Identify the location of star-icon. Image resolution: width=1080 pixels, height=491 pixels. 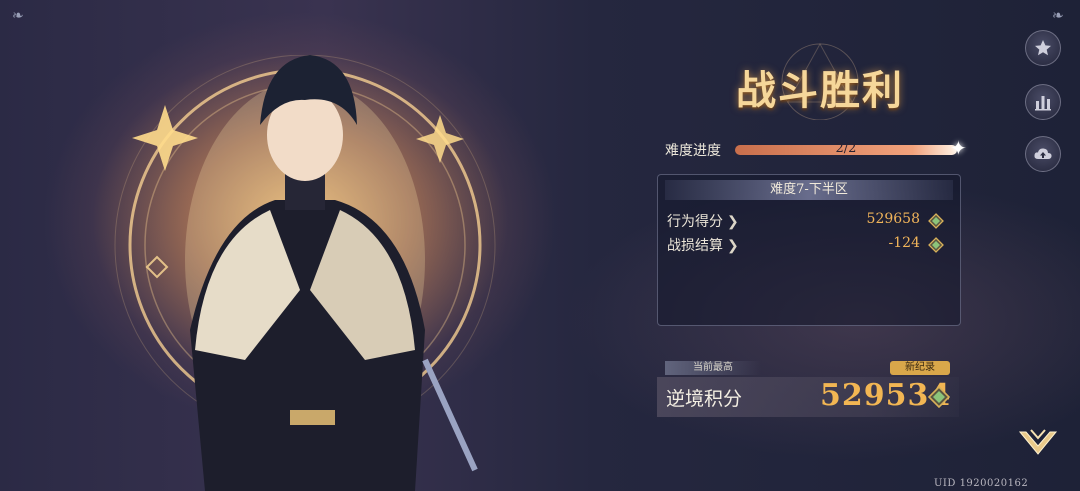
(1043, 48).